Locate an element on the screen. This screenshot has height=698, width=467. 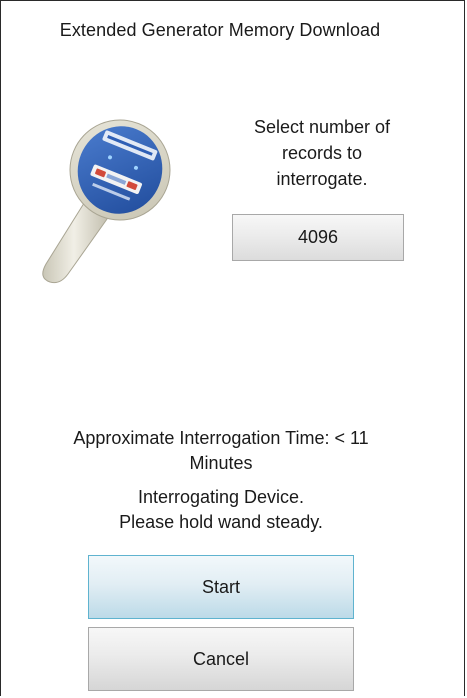
interrogation-status-line-2: Please hold wand steady. is located at coordinates (221, 522).